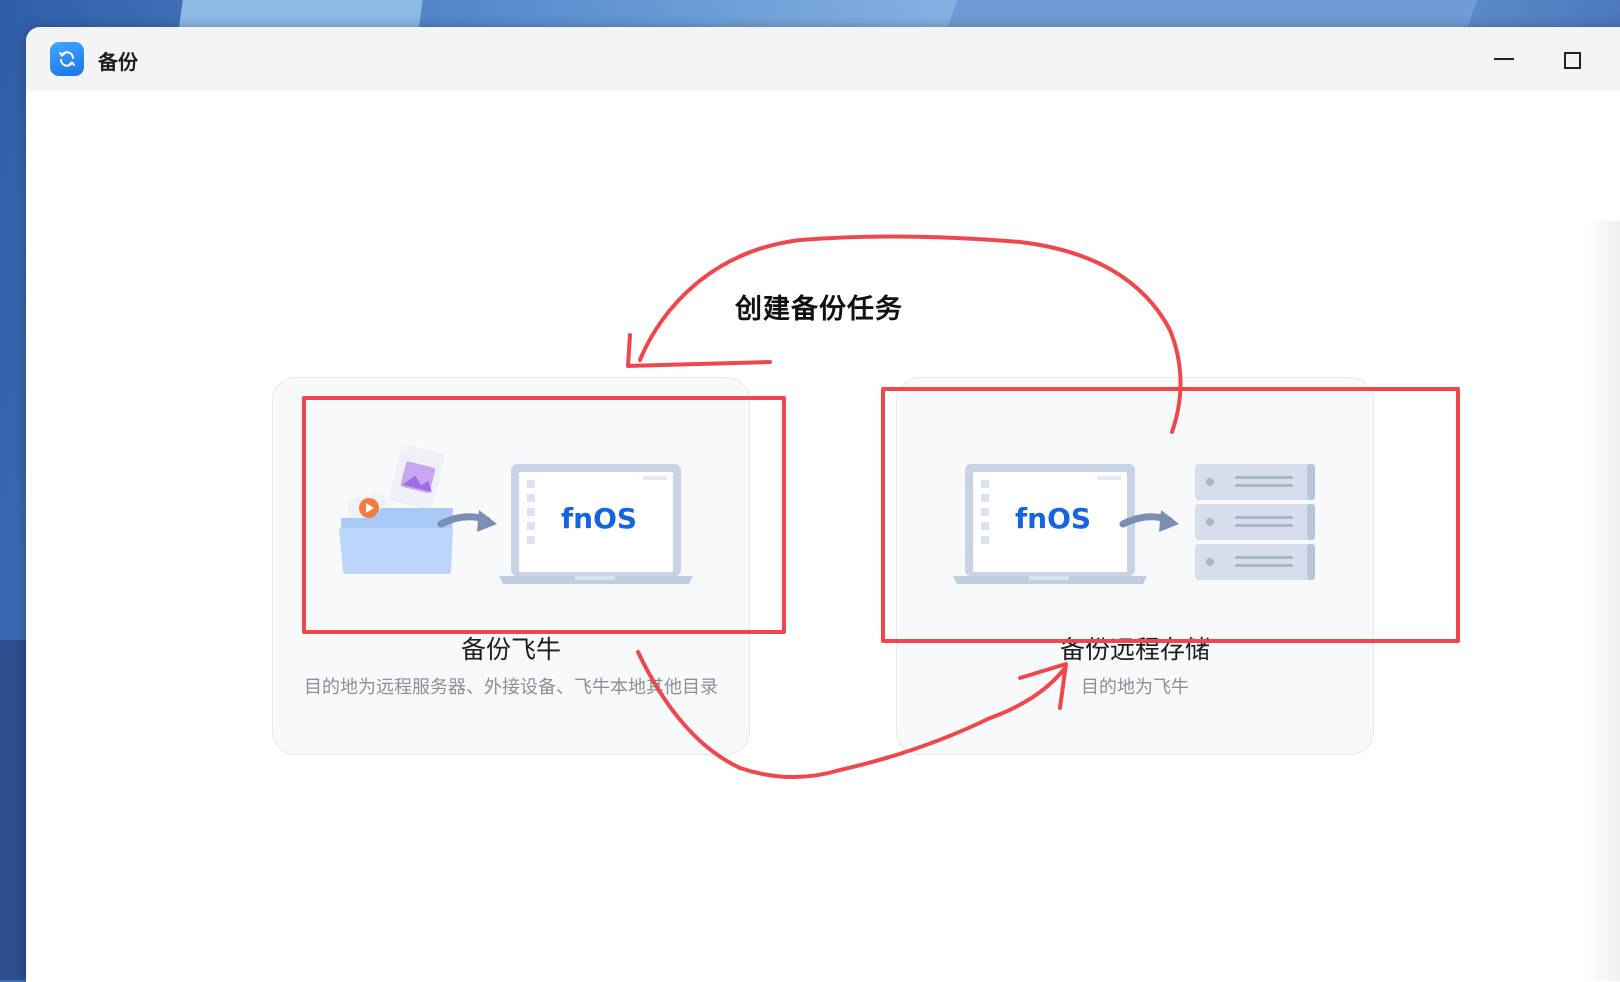 The height and width of the screenshot is (982, 1620). Describe the element at coordinates (1134, 649) in the screenshot. I see `card-title: 备份远程存储` at that location.